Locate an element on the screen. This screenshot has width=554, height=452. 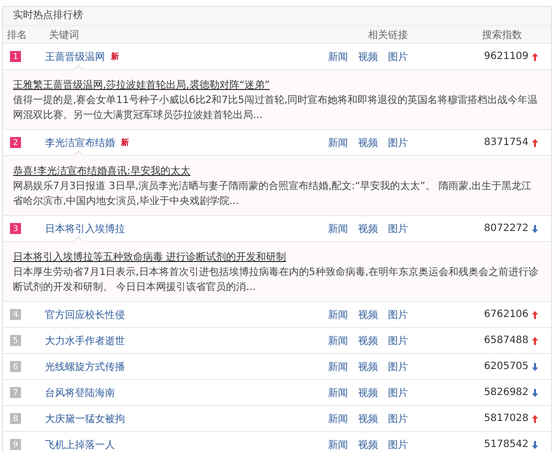
search-index: 9621109 is located at coordinates (506, 56).